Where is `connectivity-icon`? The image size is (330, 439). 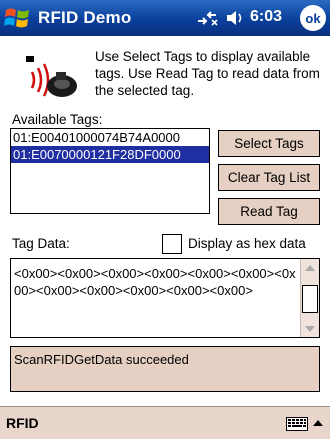
connectivity-icon is located at coordinates (207, 18).